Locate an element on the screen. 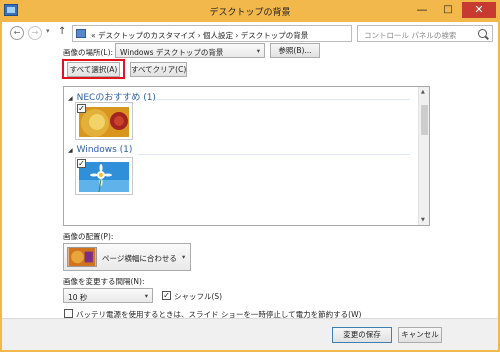 Image resolution: width=500 pixels, height=352 pixels. title-bar: デスクトップの背景 — □ ✕ is located at coordinates (250, 11).